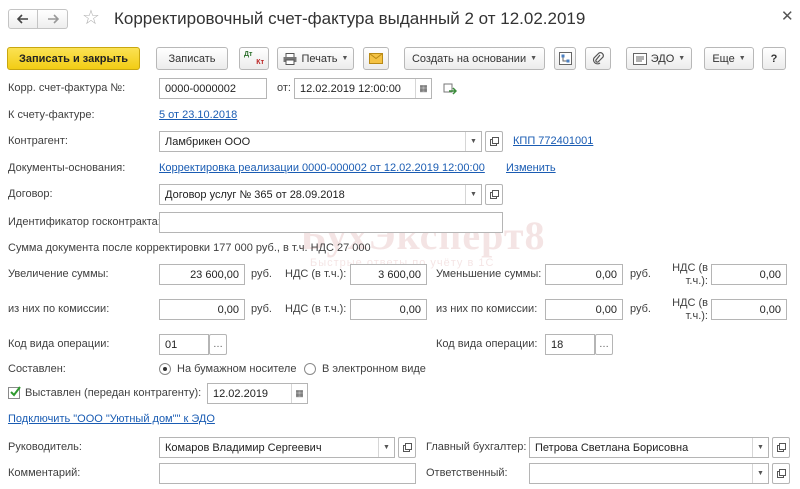  Describe the element at coordinates (469, 58) in the screenshot. I see `create-based-label: Создать на основании` at that location.